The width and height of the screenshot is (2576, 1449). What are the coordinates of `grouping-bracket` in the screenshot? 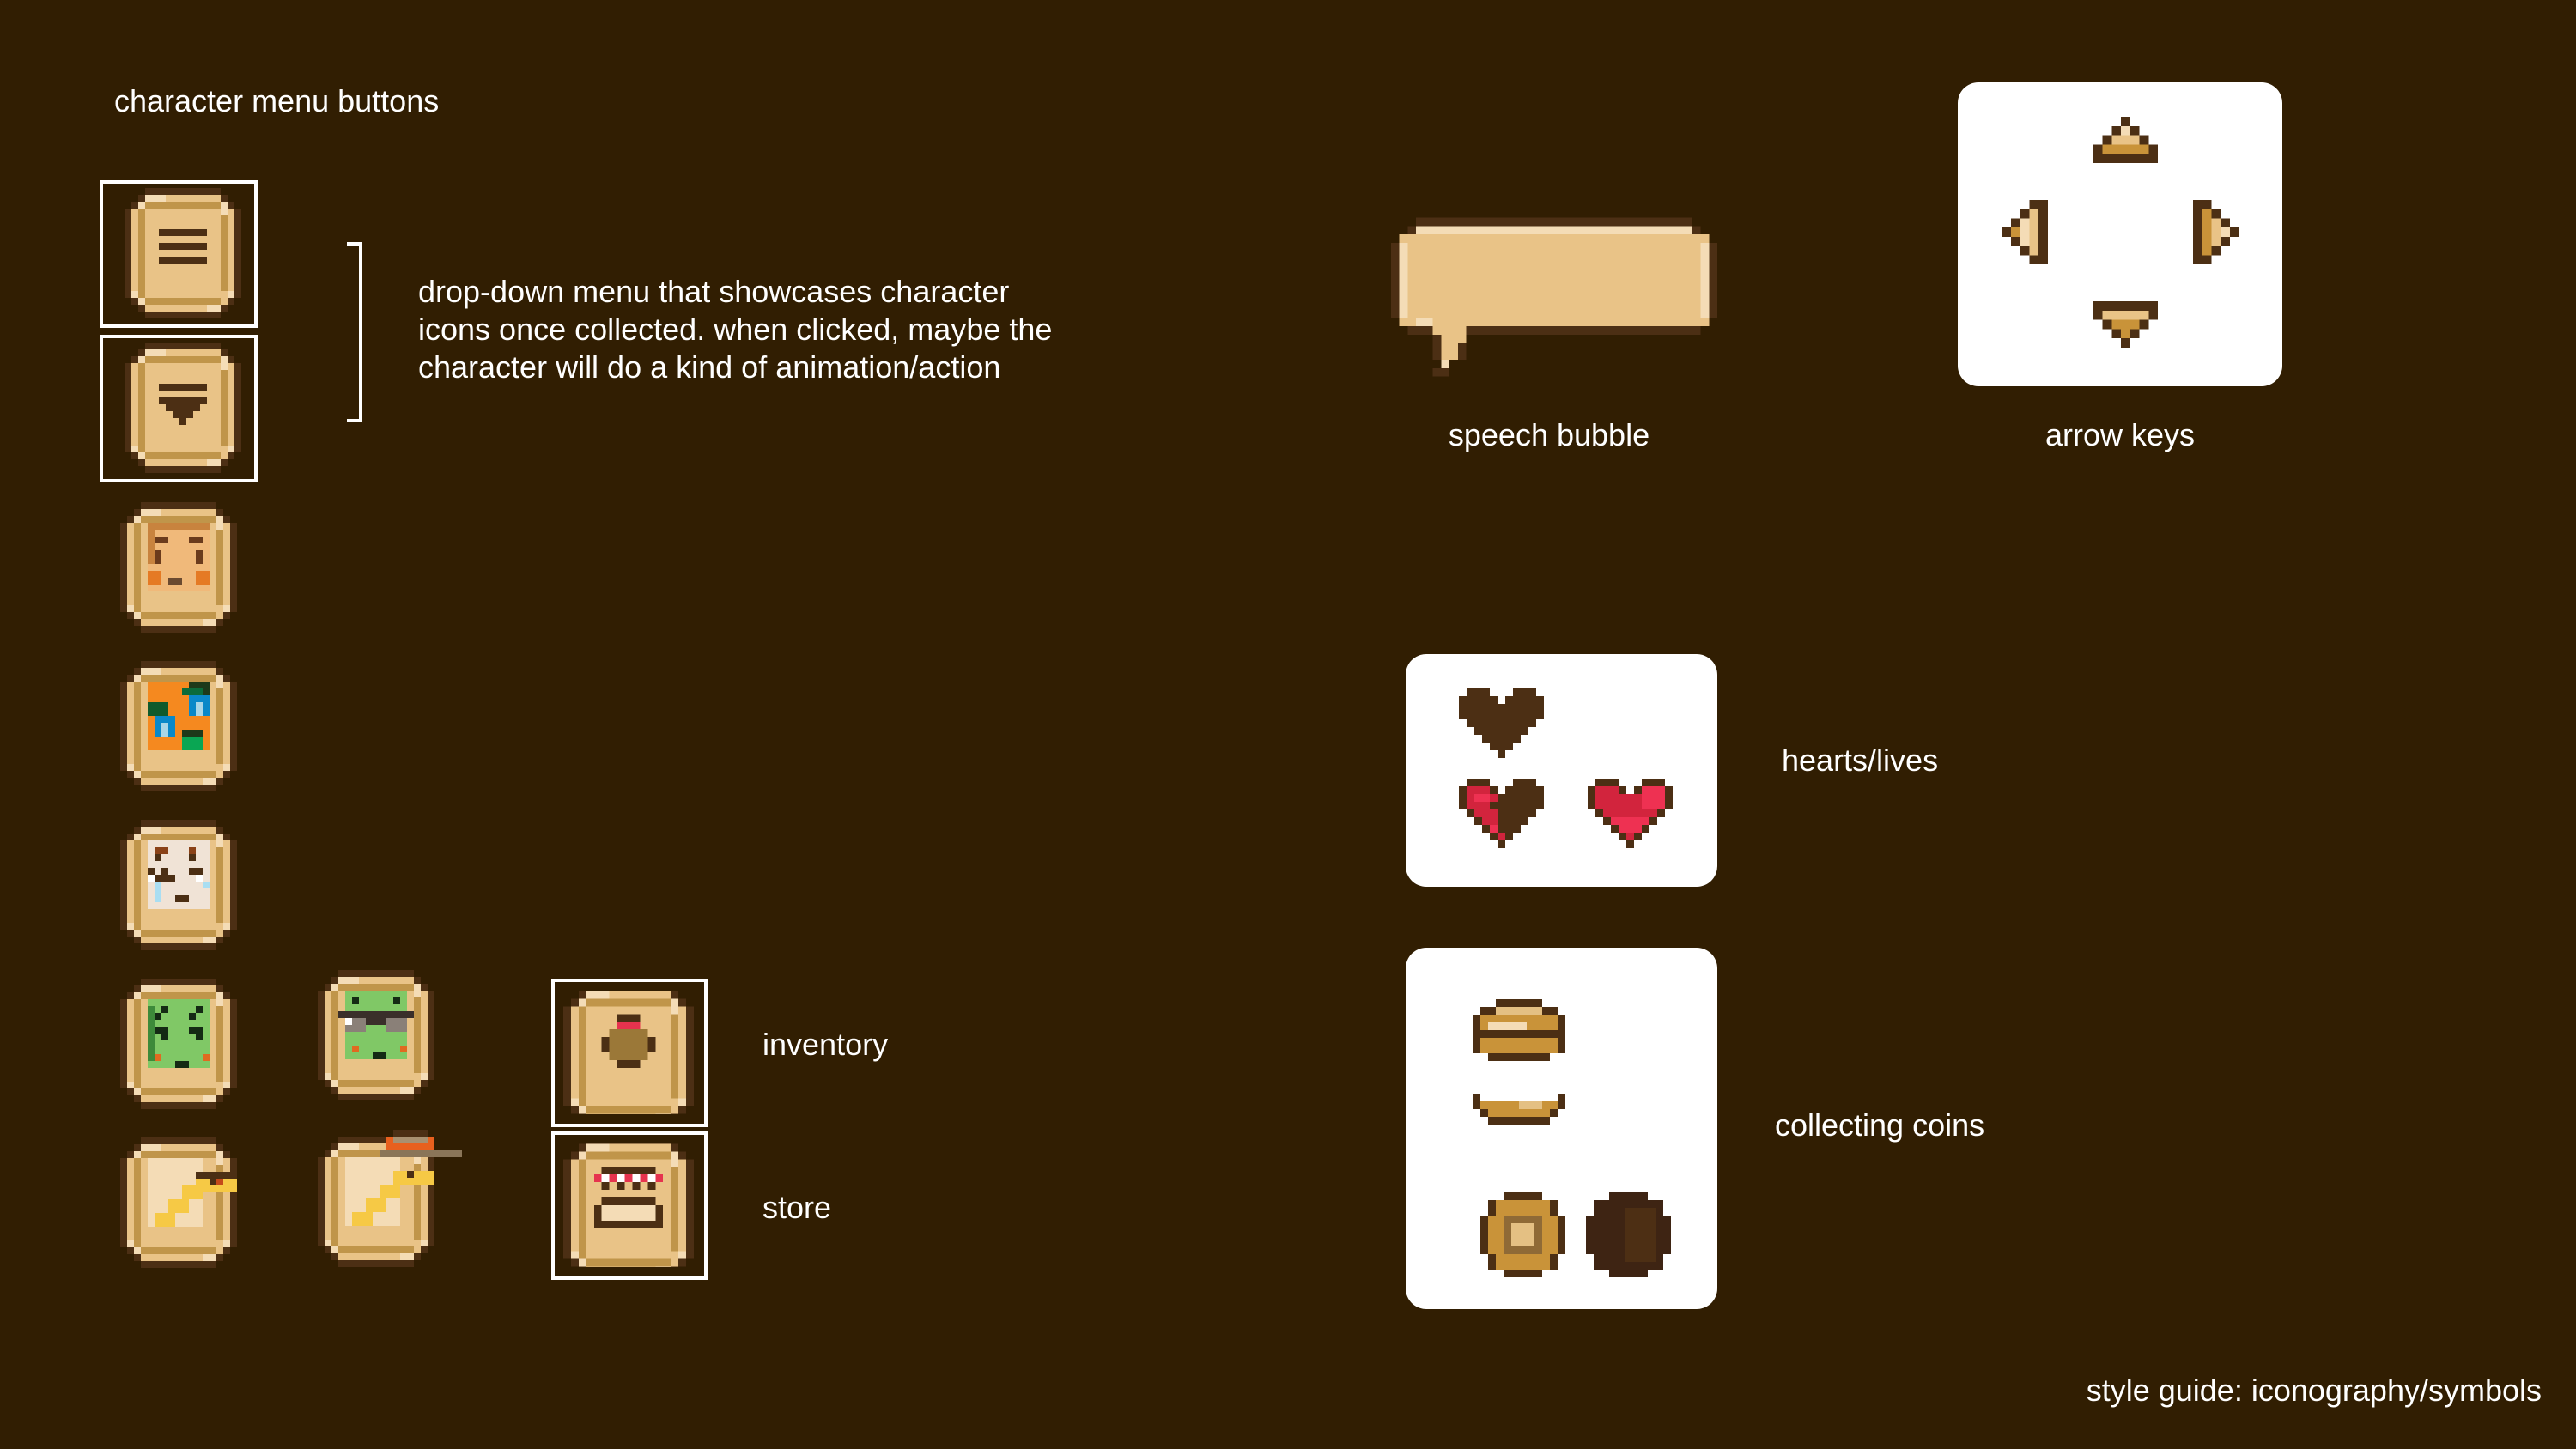 It's located at (355, 332).